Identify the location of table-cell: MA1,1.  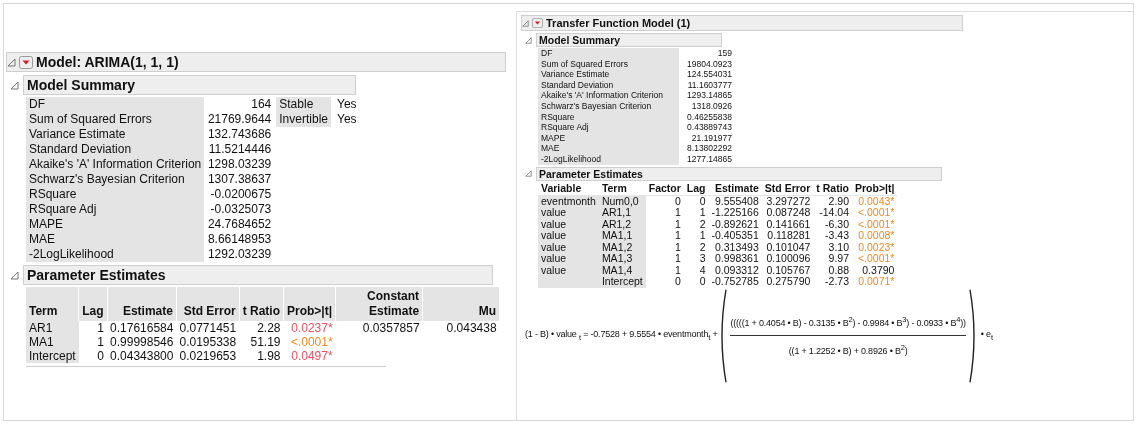
(622, 236).